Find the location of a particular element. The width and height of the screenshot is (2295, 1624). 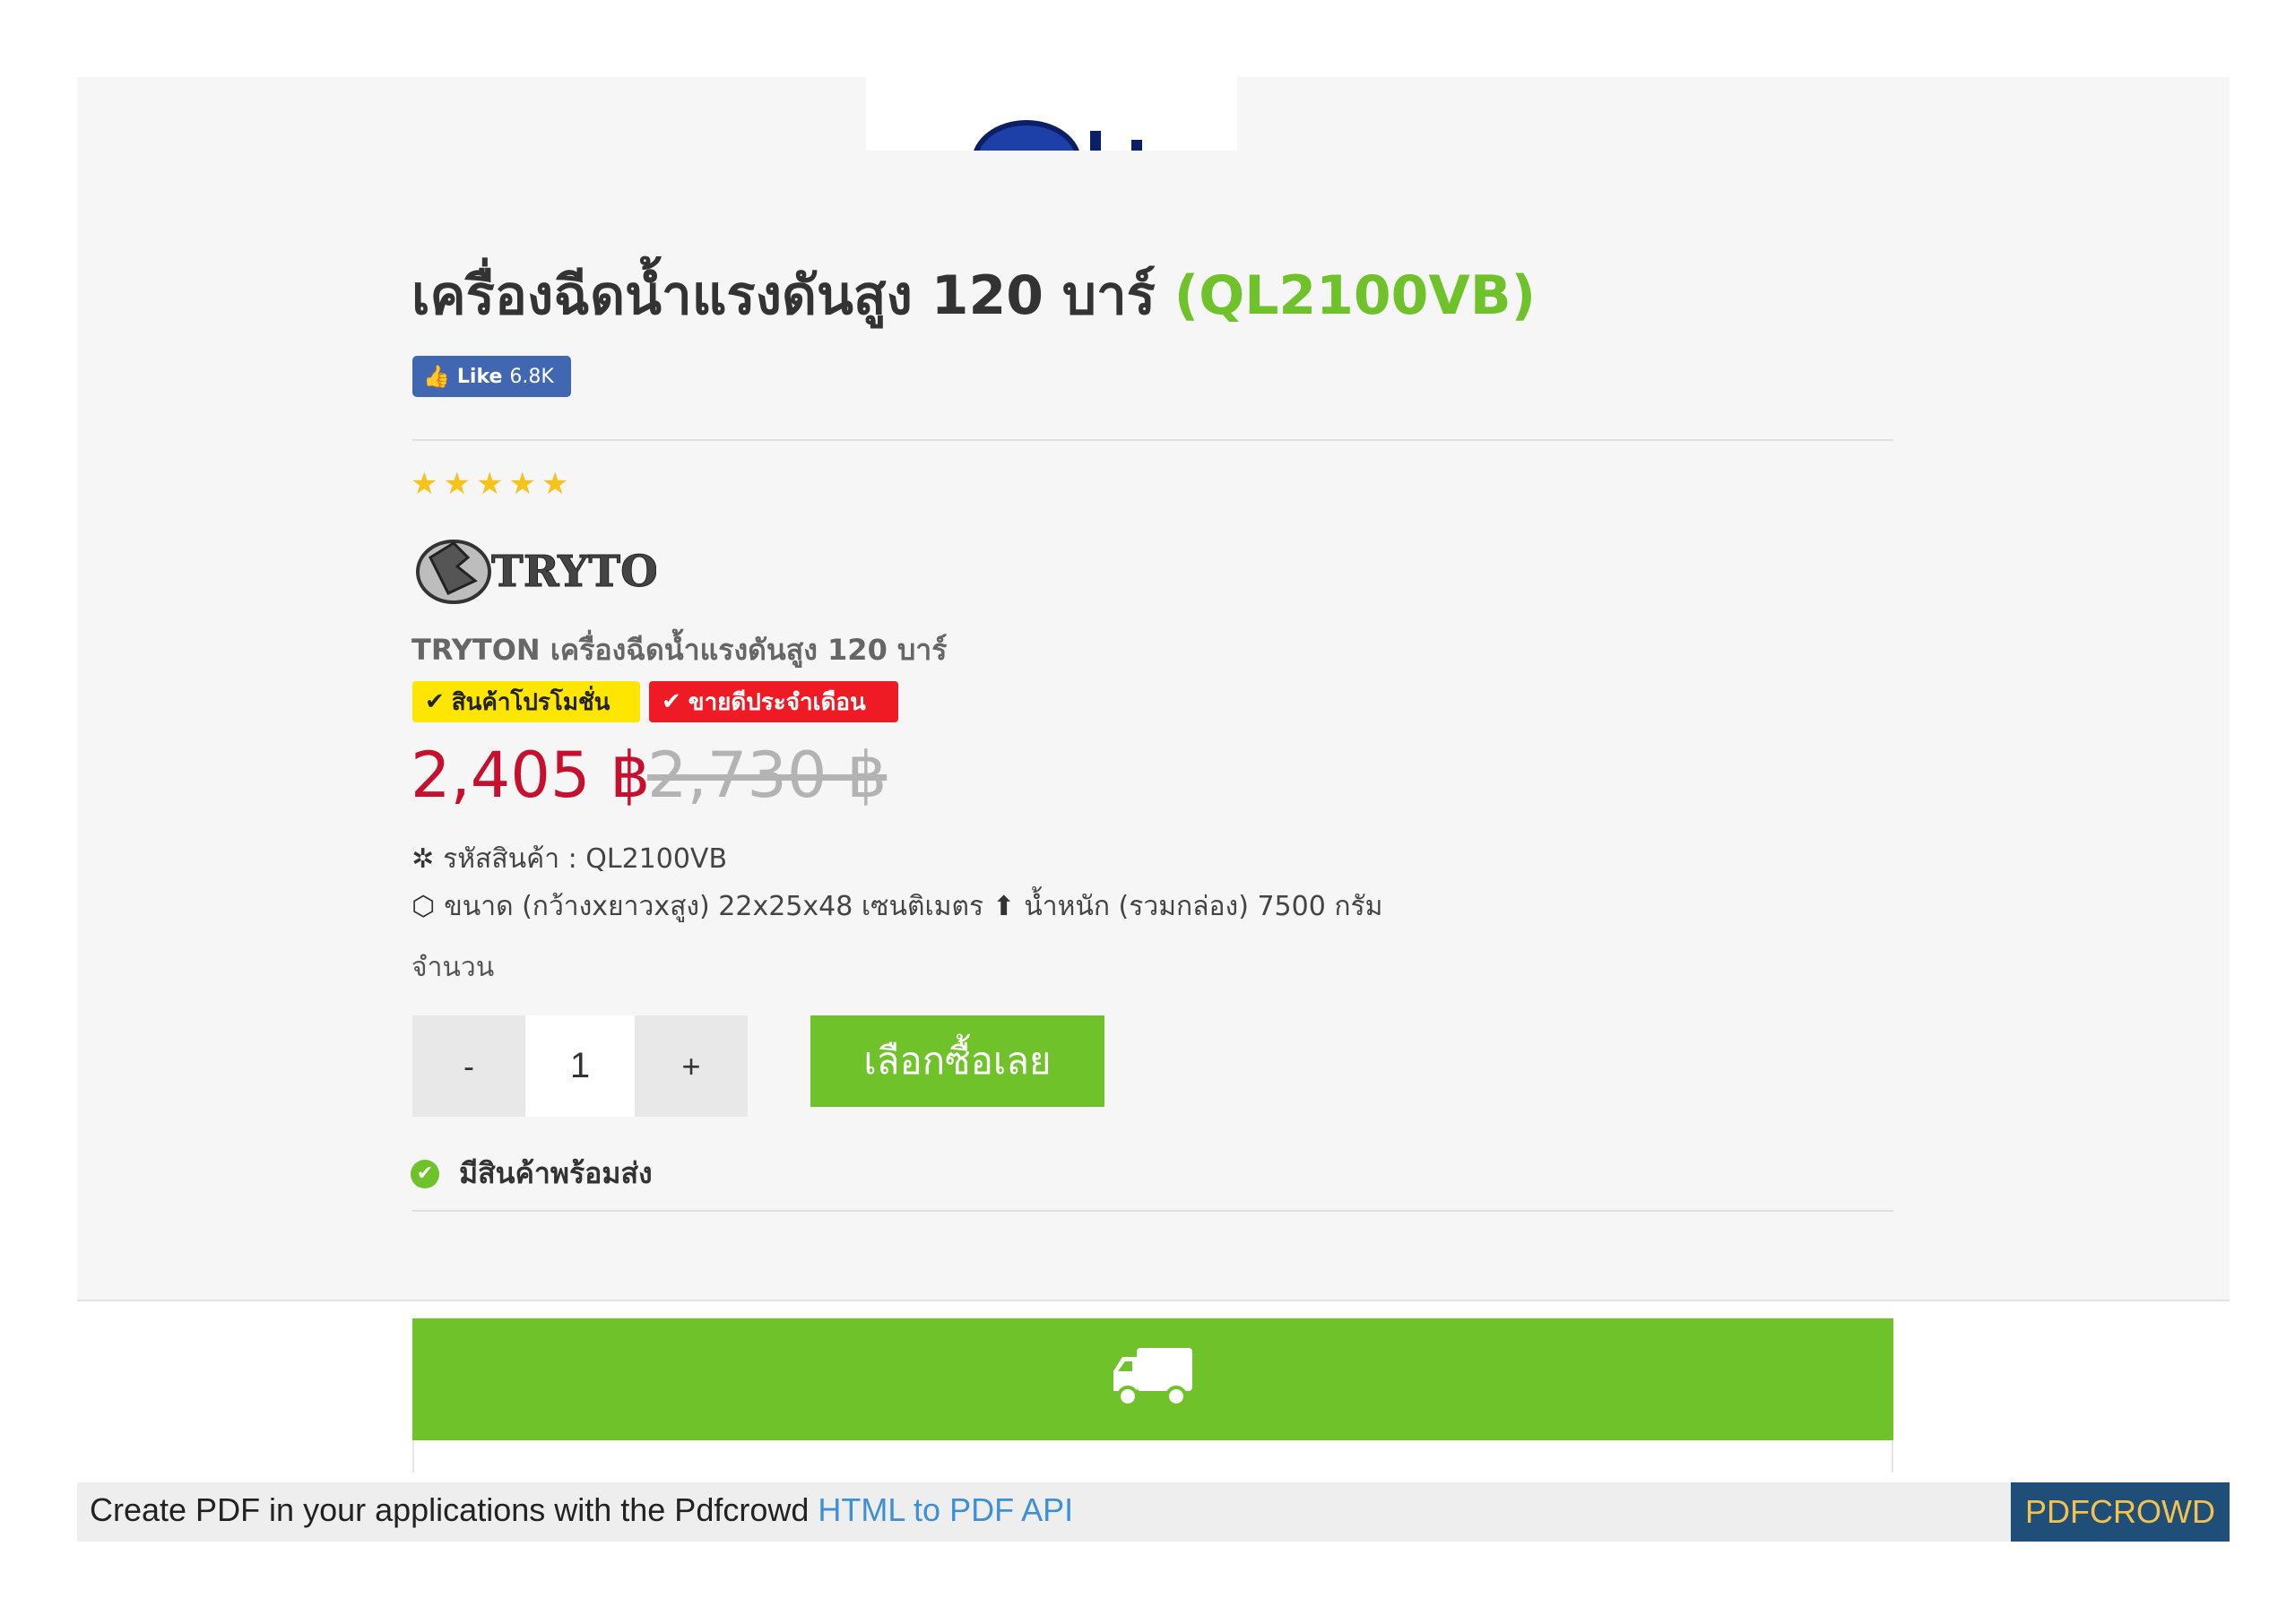

promotion-badge: ✔ สินค้าโปรโมชั่น is located at coordinates (526, 701).